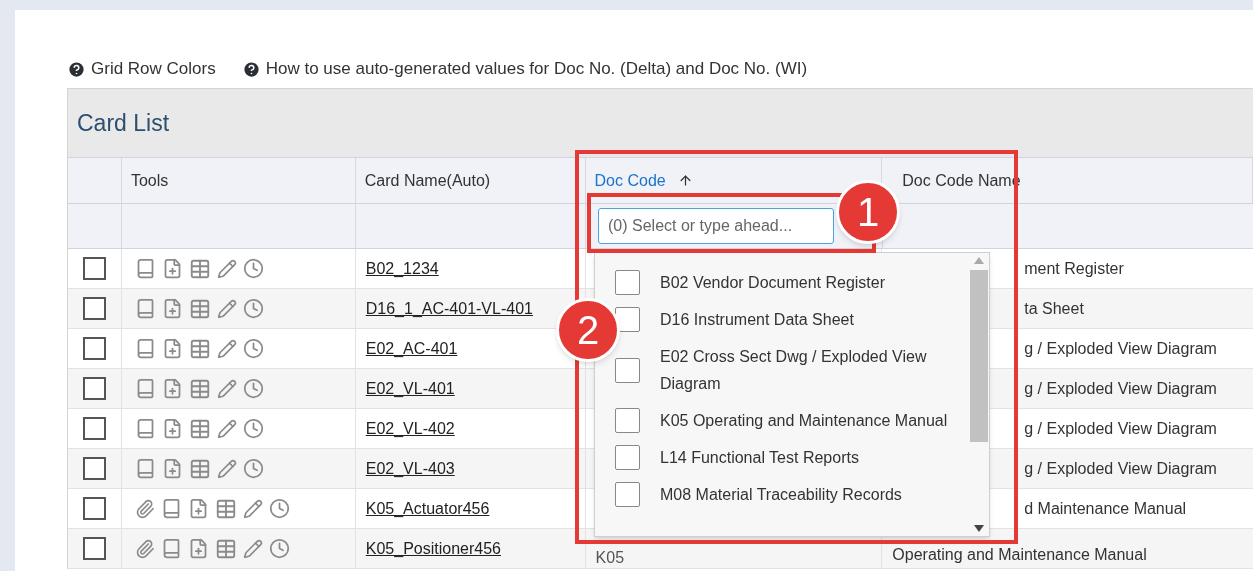 This screenshot has width=1253, height=571. I want to click on card-name-link: K05_Actuator456, so click(427, 508).